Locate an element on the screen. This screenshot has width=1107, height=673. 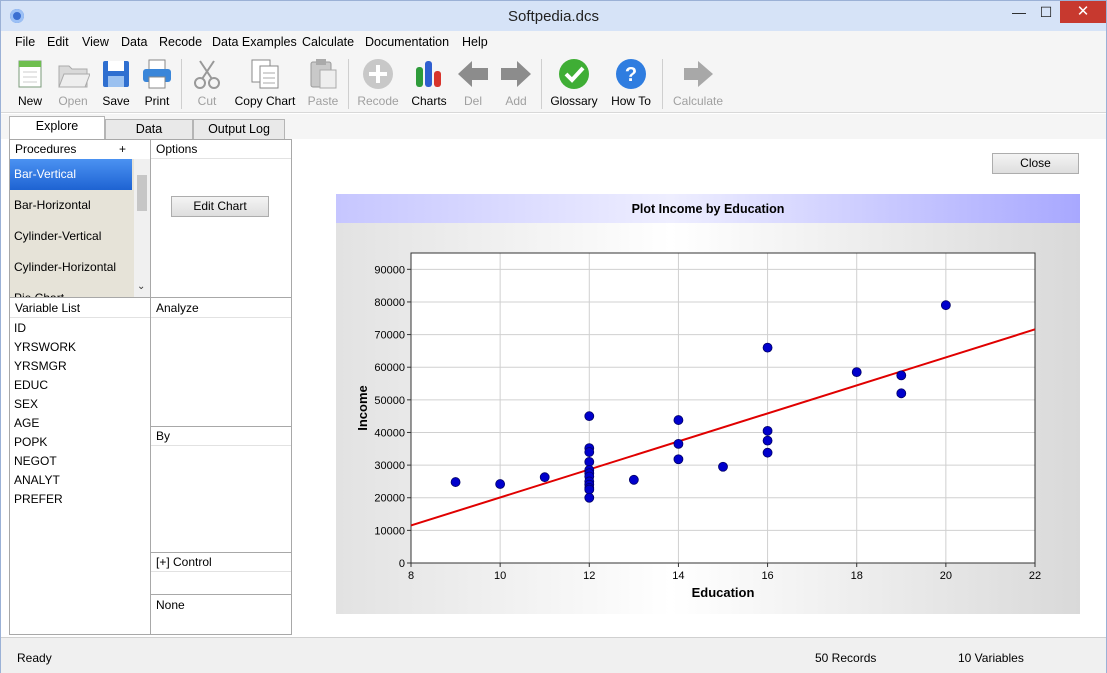
menu-view: View is located at coordinates (95, 42).